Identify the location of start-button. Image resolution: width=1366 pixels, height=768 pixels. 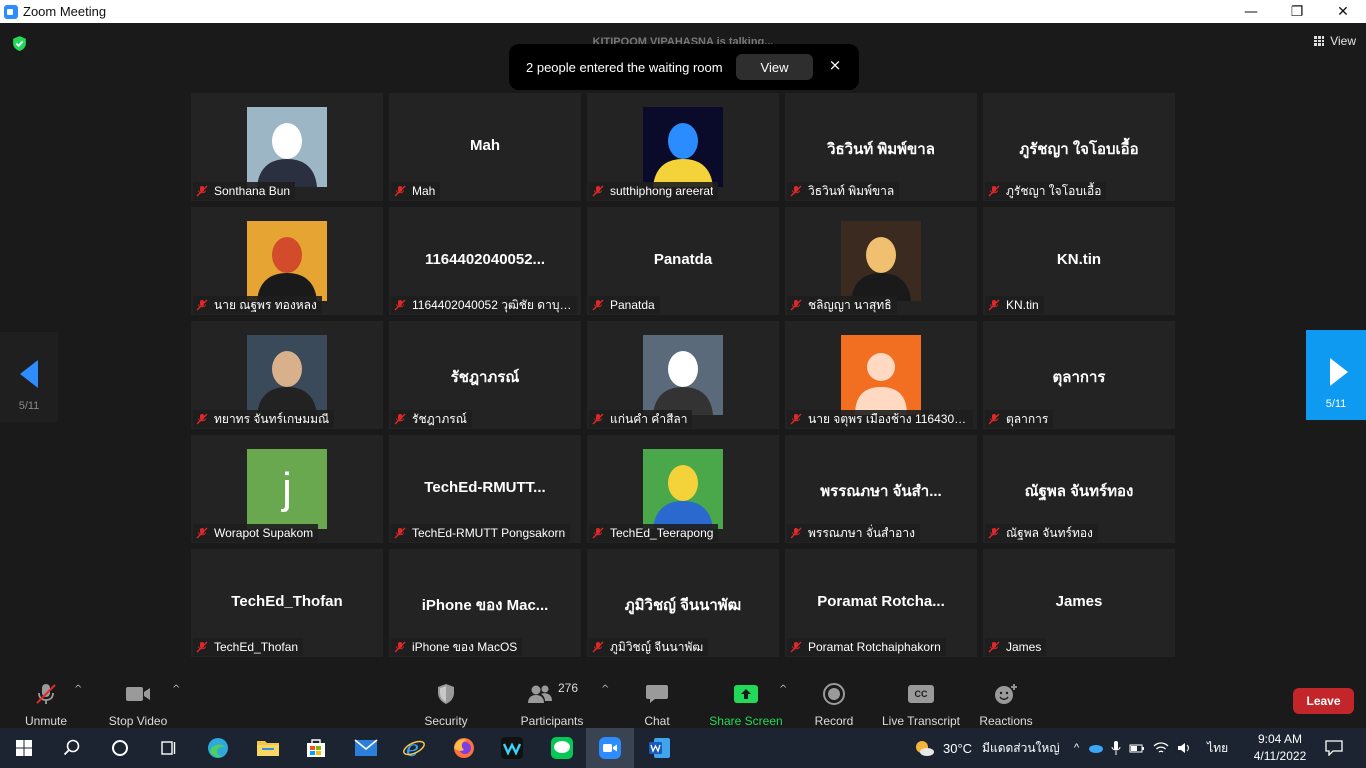
(24, 748).